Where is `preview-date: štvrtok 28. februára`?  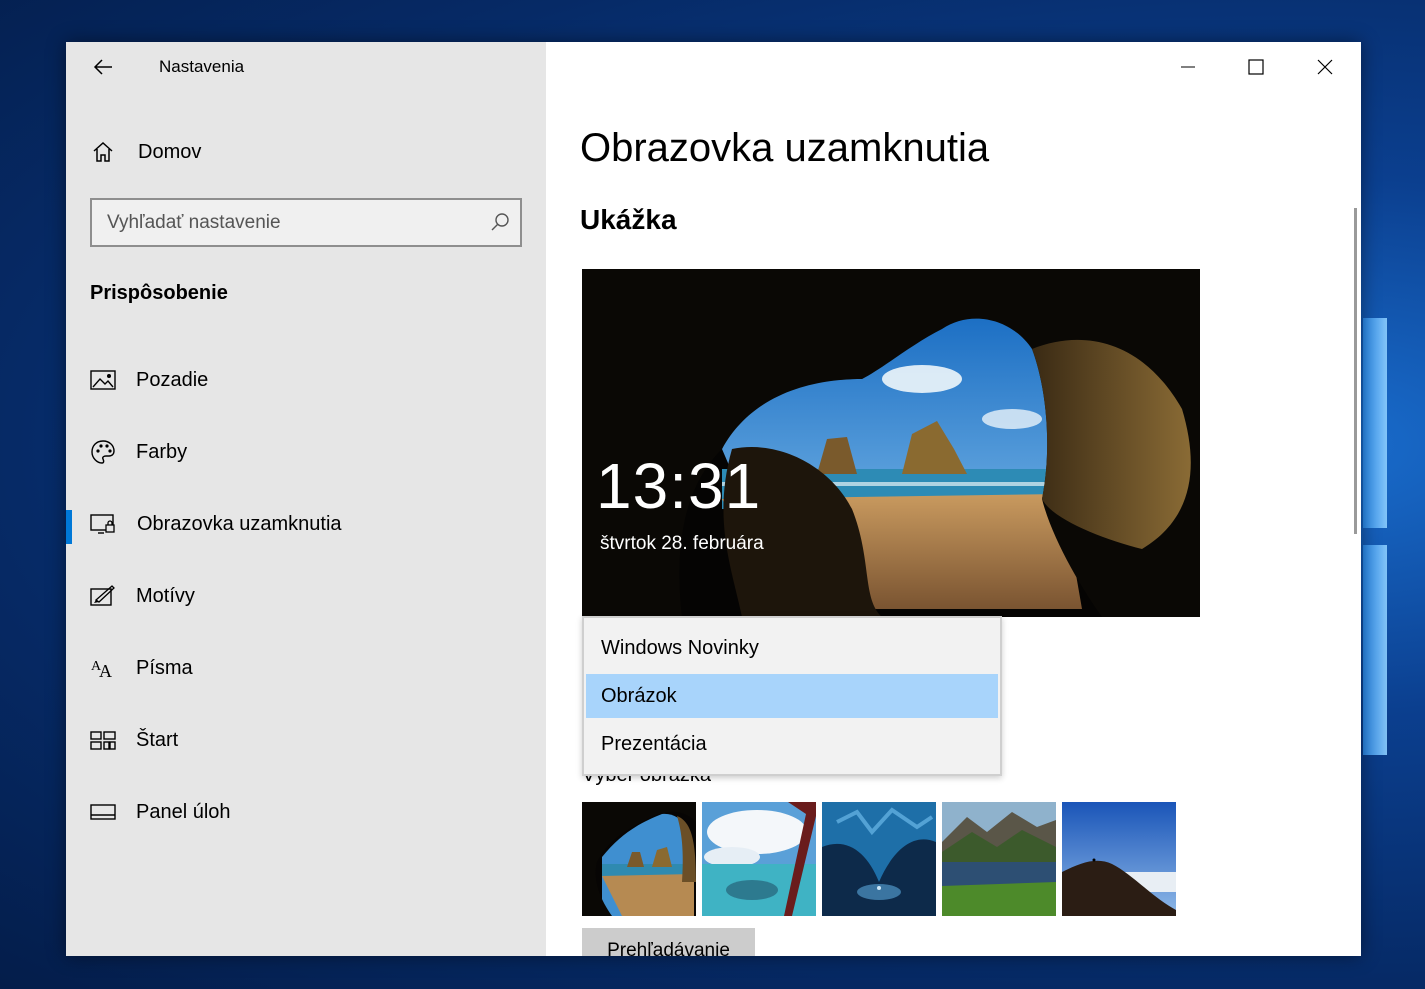
preview-date: štvrtok 28. februára is located at coordinates (682, 543).